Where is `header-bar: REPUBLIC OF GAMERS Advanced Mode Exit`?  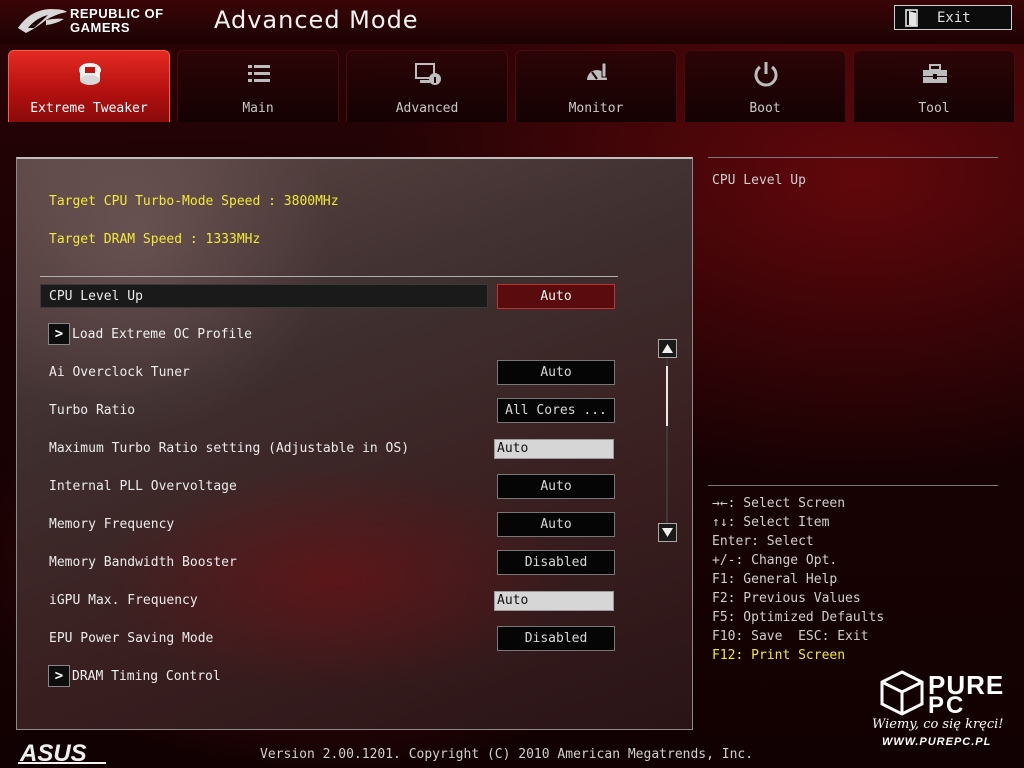
header-bar: REPUBLIC OF GAMERS Advanced Mode Exit is located at coordinates (512, 22).